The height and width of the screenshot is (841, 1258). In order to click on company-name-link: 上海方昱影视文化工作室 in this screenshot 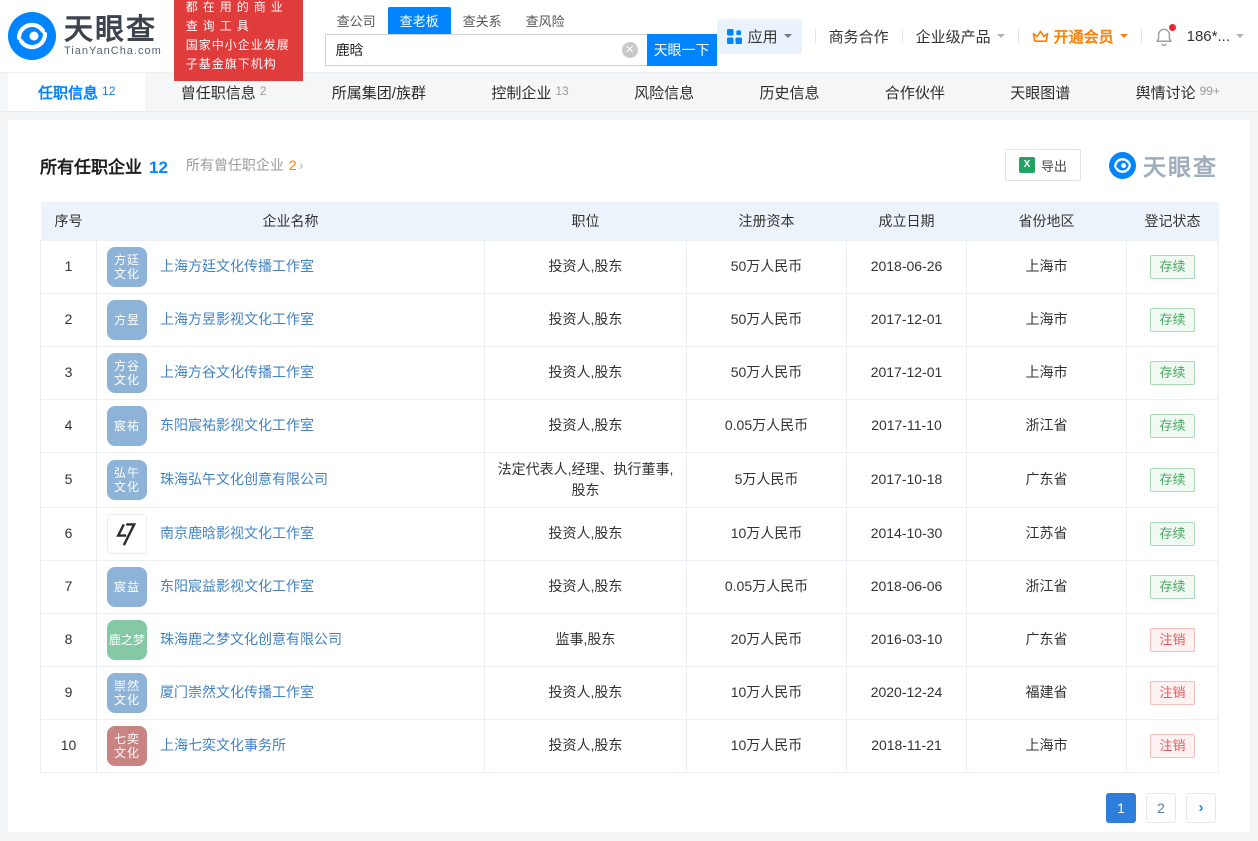, I will do `click(237, 319)`.